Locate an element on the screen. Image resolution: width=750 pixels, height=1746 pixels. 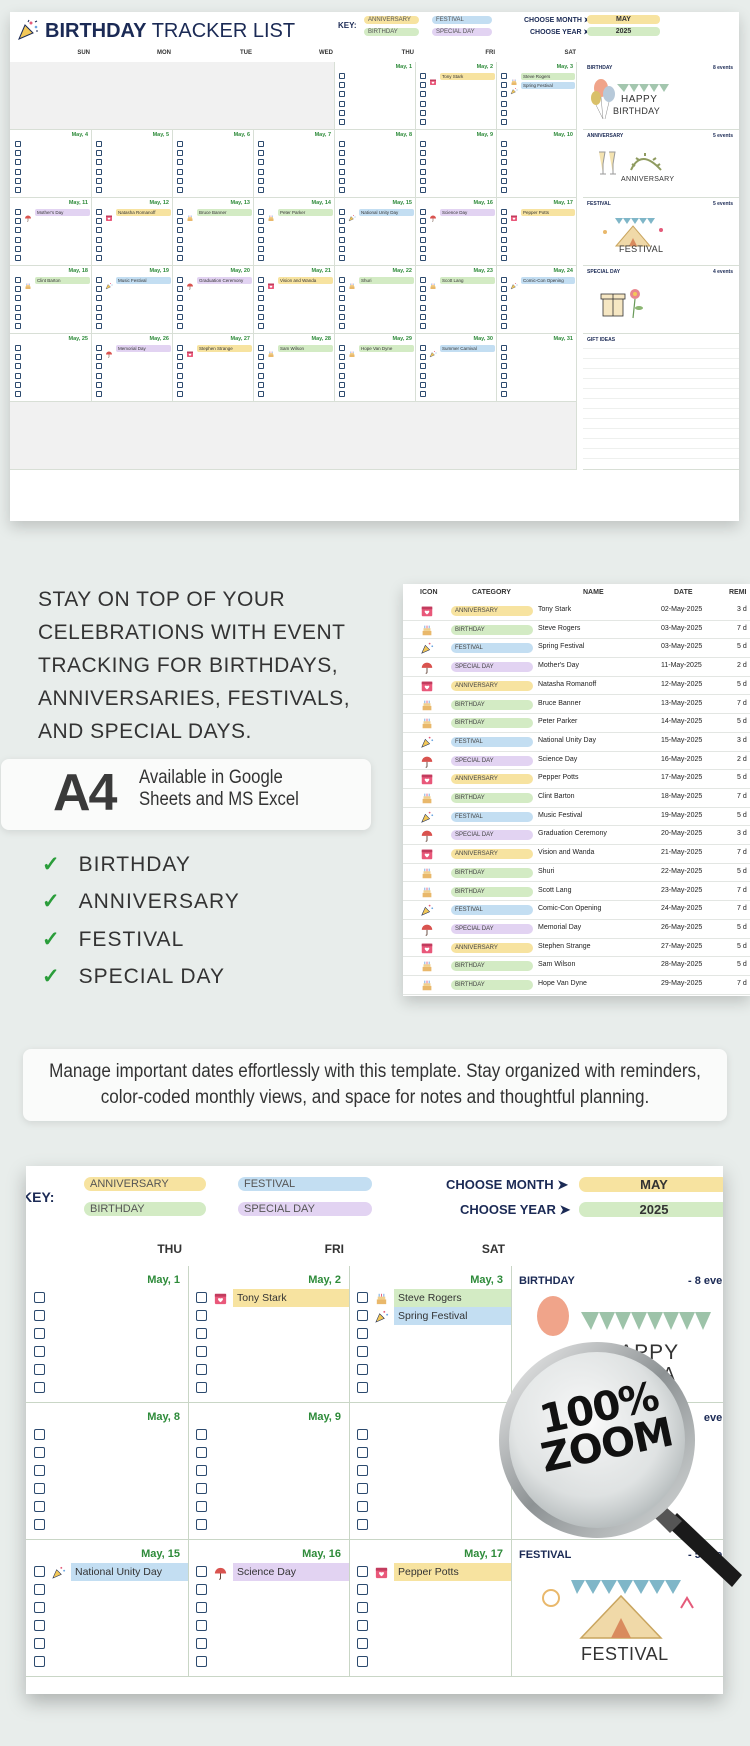
year-select: 2025 is located at coordinates (623, 31).